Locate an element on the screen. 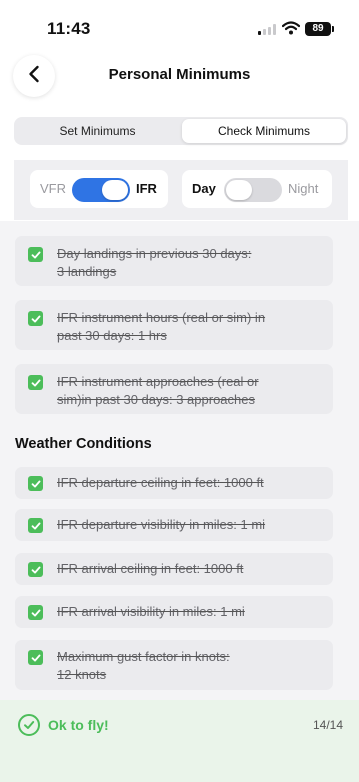  weather-item: IFR arrival ceiling in feet: 1000 ft is located at coordinates (174, 569).